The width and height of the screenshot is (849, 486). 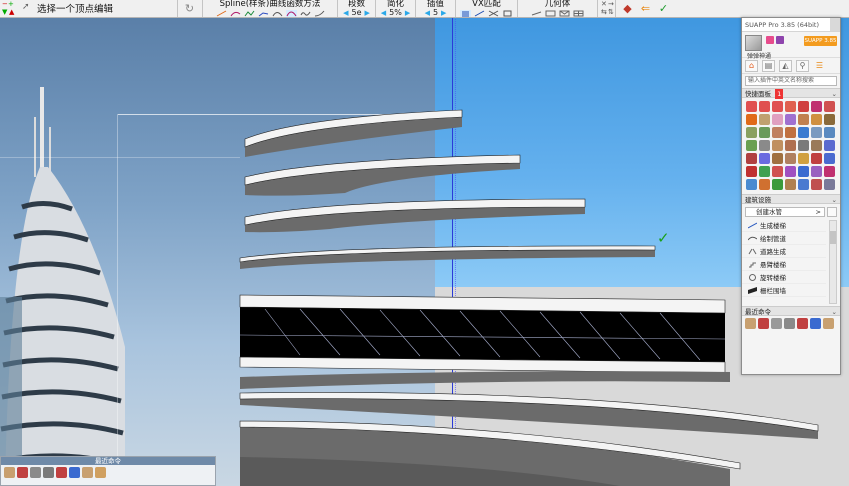 I want to click on undo-x-icon: ✕, so click(x=604, y=4).